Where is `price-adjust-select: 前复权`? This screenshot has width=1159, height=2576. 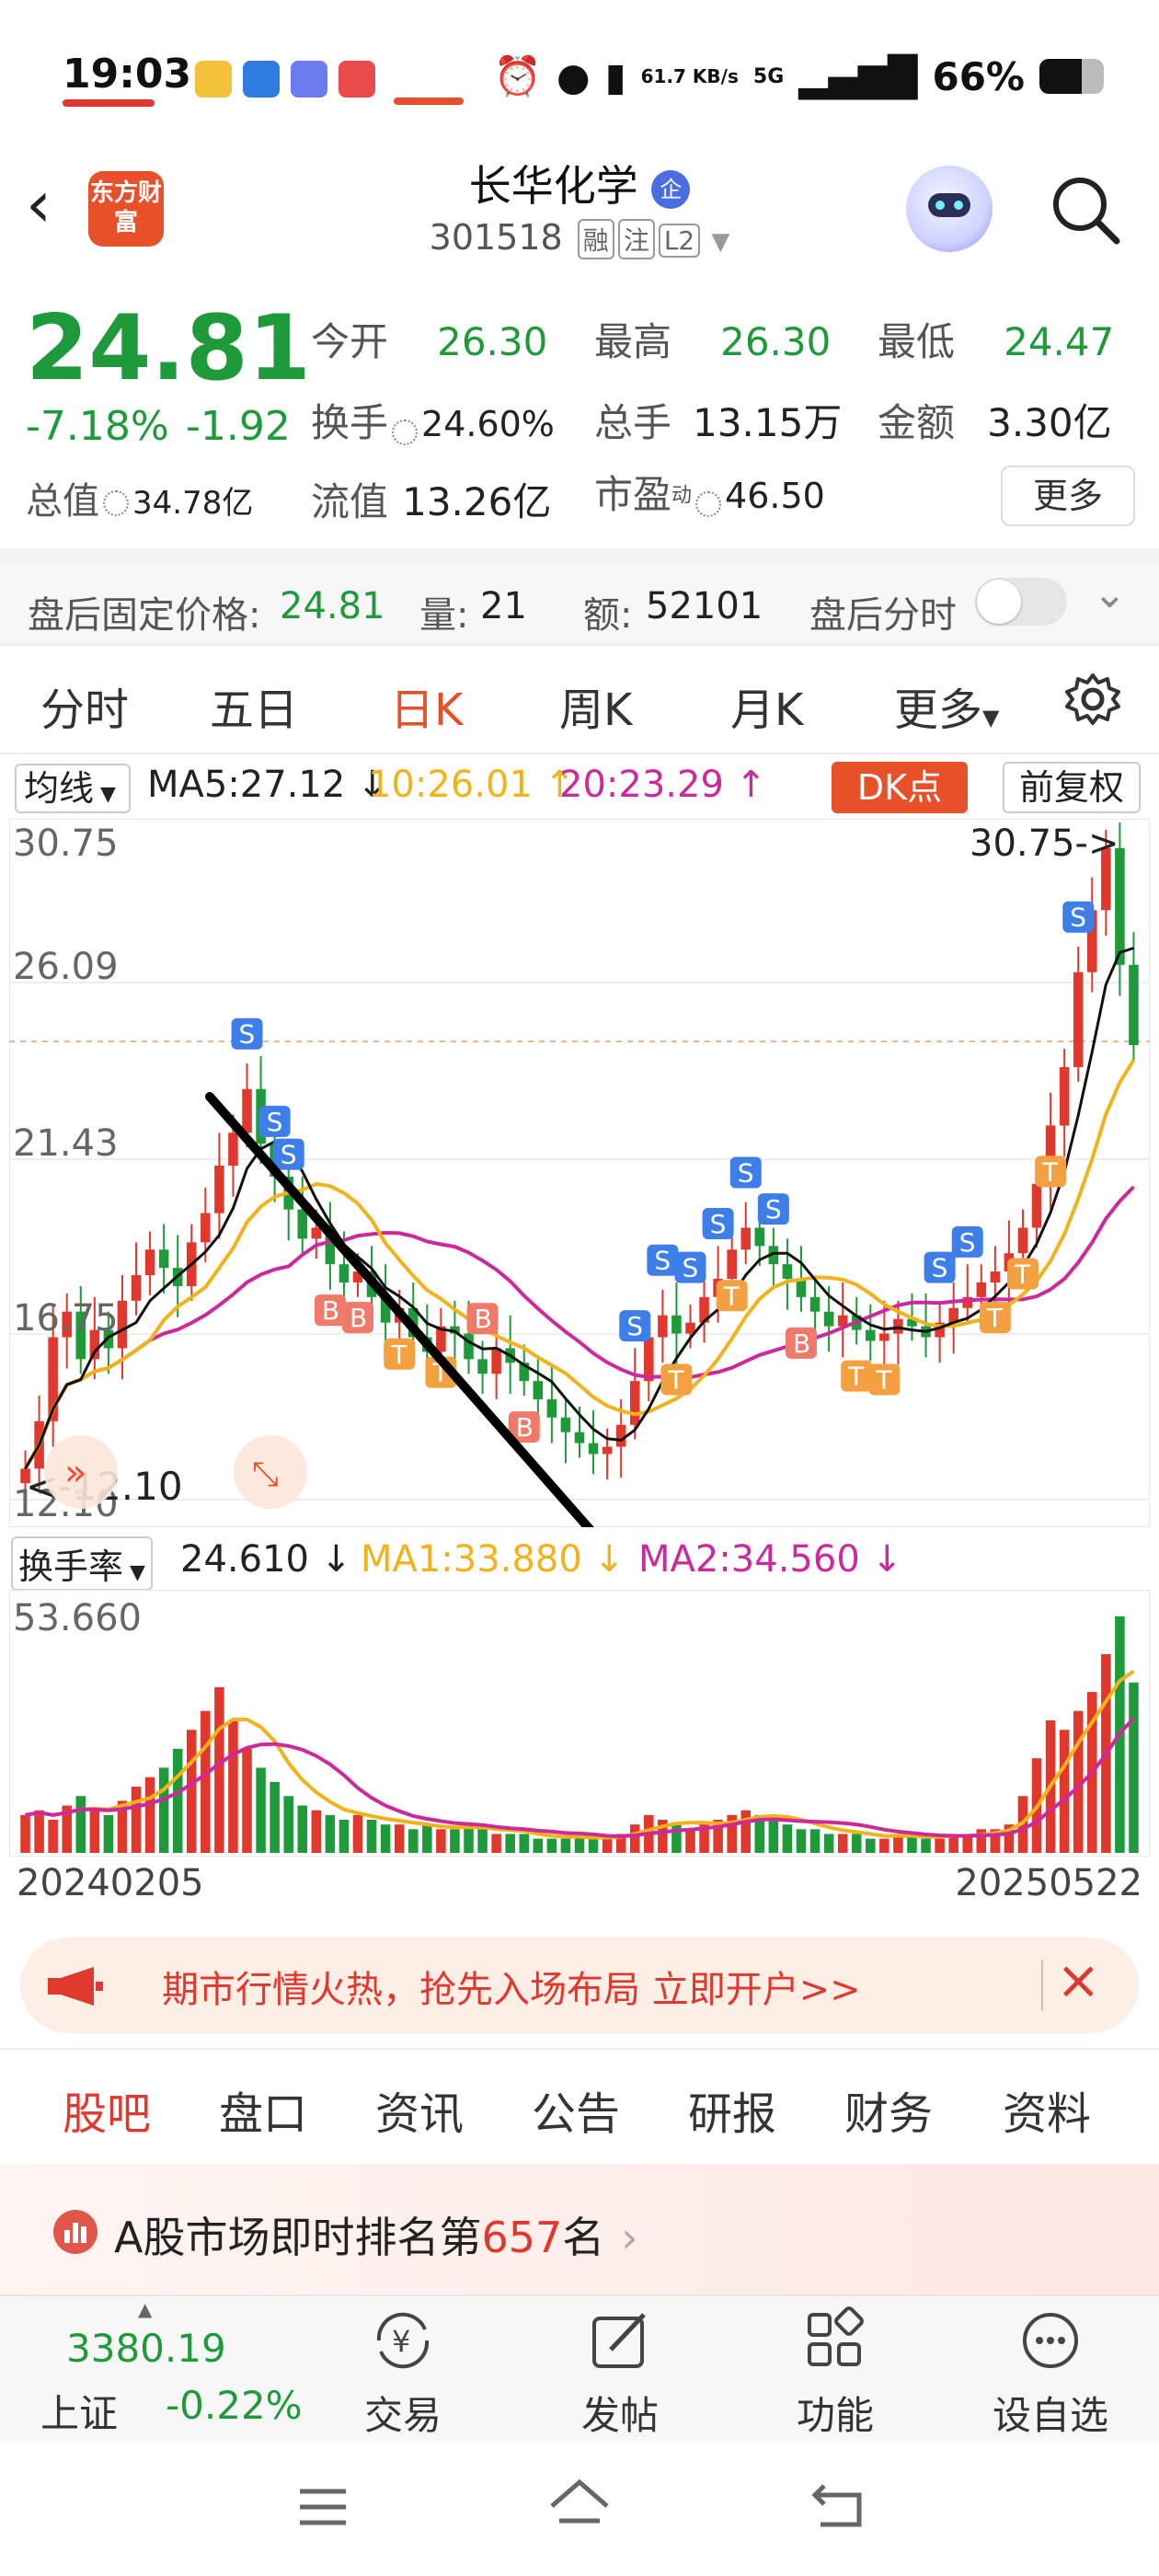 price-adjust-select: 前复权 is located at coordinates (1072, 787).